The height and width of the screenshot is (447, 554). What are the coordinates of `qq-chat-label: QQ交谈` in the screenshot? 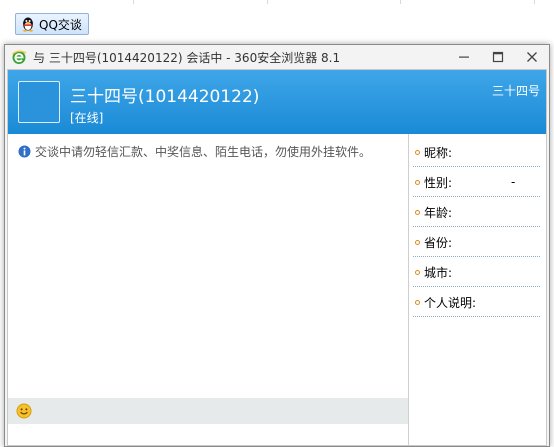 It's located at (60, 24).